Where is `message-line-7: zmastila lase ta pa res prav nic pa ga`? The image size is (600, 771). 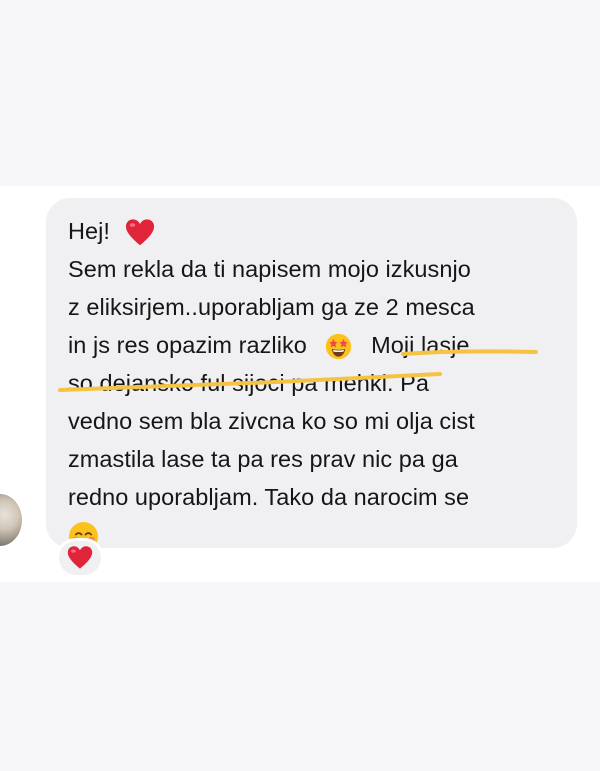
message-line-7: zmastila lase ta pa res prav nic pa ga is located at coordinates (263, 459).